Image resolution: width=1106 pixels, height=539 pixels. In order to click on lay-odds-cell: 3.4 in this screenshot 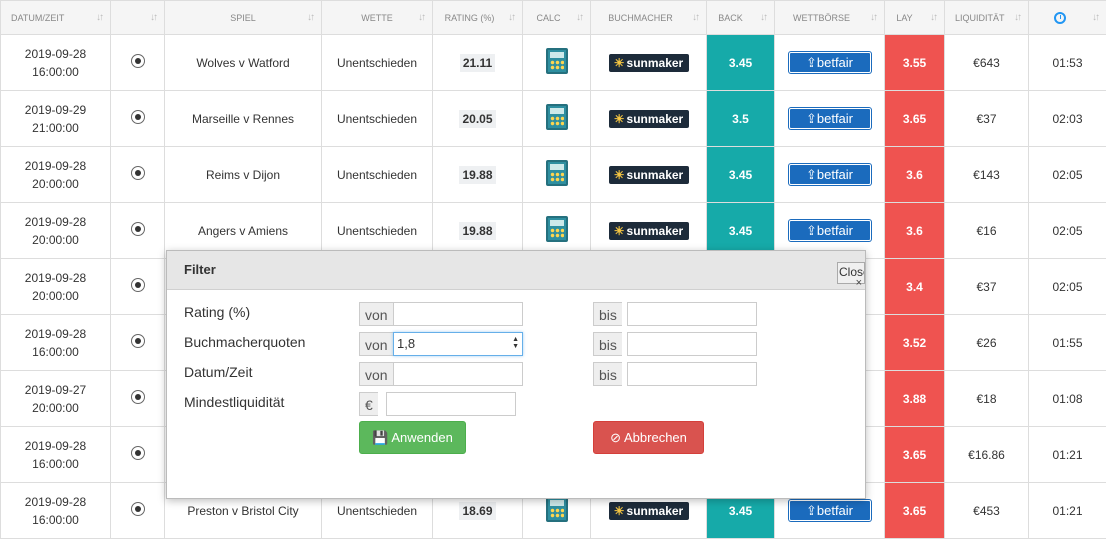, I will do `click(915, 287)`.